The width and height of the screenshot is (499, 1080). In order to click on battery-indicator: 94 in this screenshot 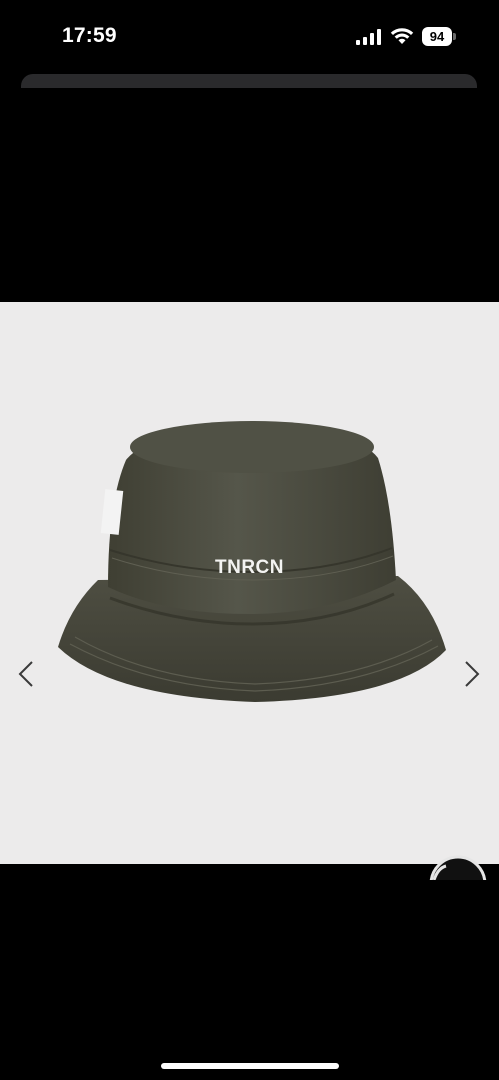, I will do `click(437, 36)`.